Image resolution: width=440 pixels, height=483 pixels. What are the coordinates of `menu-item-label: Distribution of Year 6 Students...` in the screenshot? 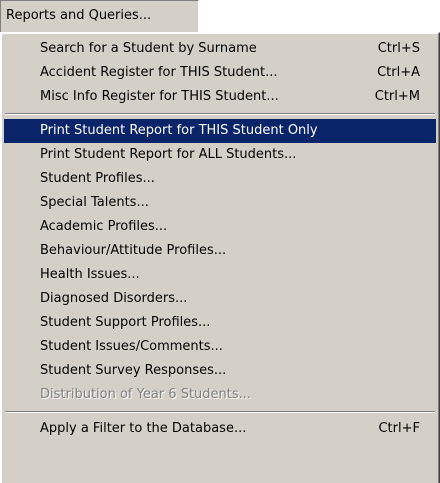 It's located at (146, 394).